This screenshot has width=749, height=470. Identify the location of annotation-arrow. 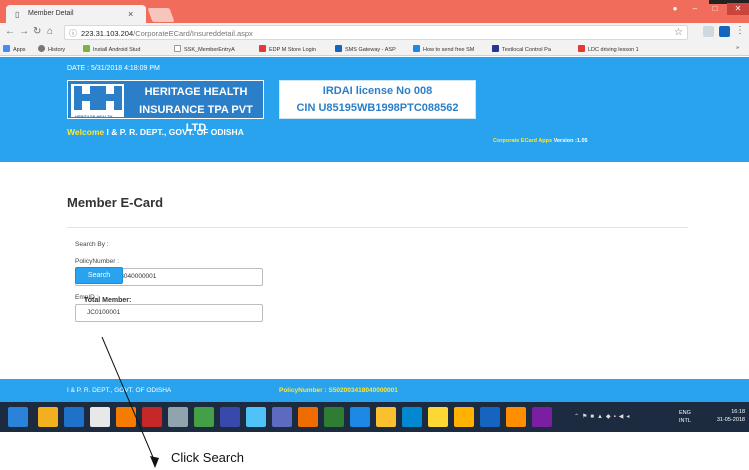
(130, 402).